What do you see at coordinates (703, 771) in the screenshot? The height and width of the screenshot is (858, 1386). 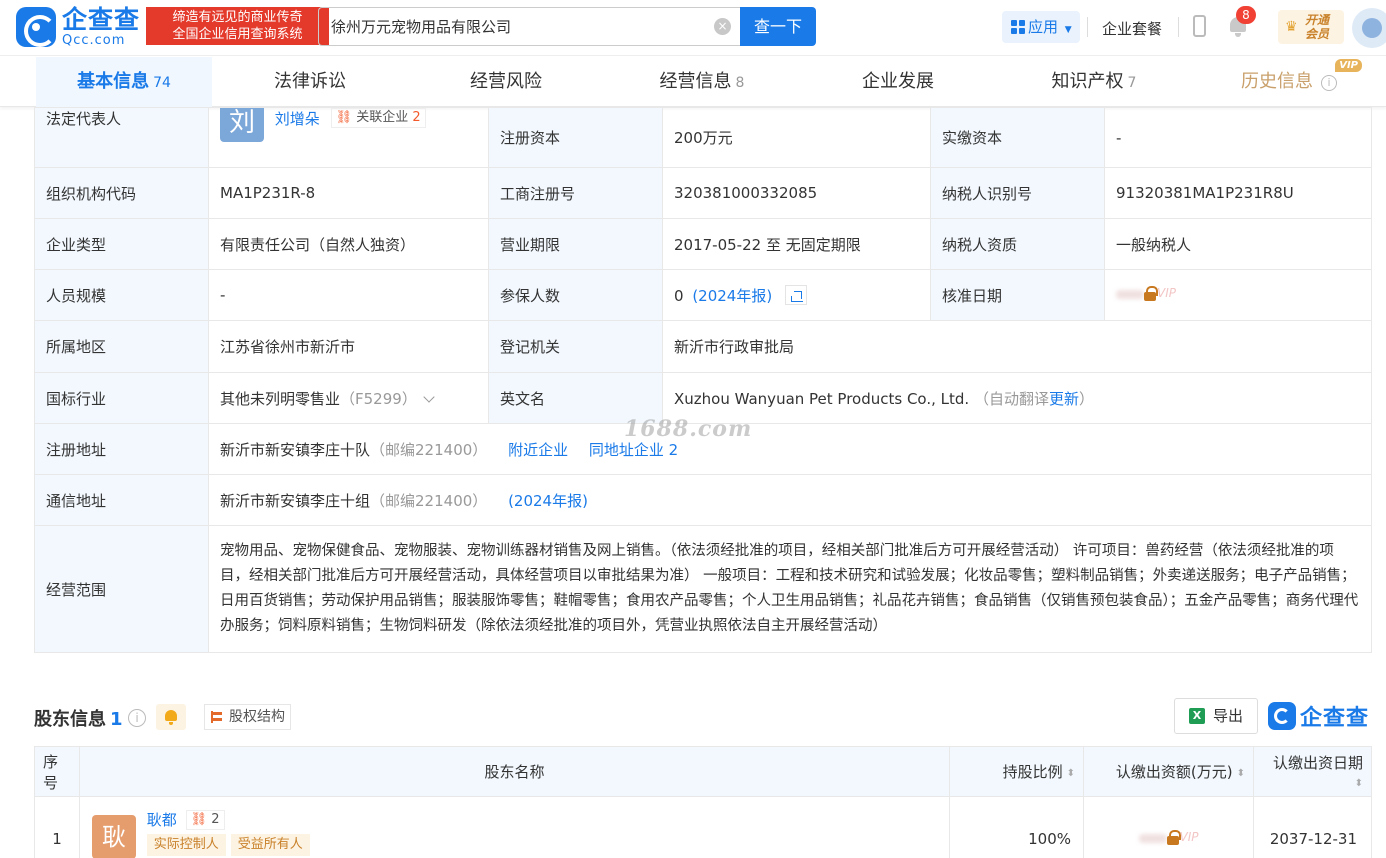 I see `table-header-row: 序号 股东名称 持股比例 ⬍ 认缴出资额(万元) ⬍ 认缴出资日期⬍` at bounding box center [703, 771].